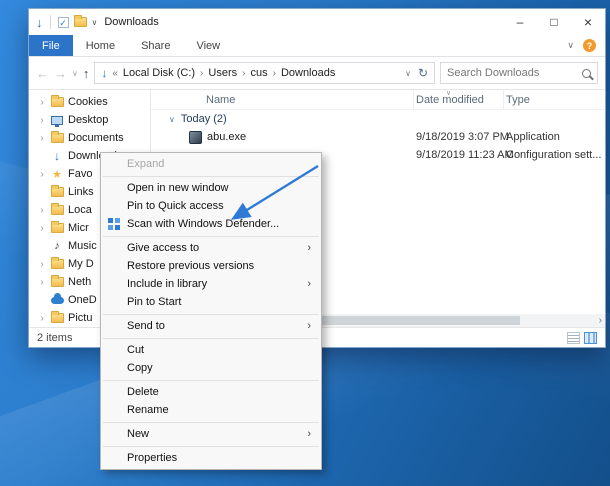 The height and width of the screenshot is (486, 610). Describe the element at coordinates (195, 137) in the screenshot. I see `exe-file-icon` at that location.